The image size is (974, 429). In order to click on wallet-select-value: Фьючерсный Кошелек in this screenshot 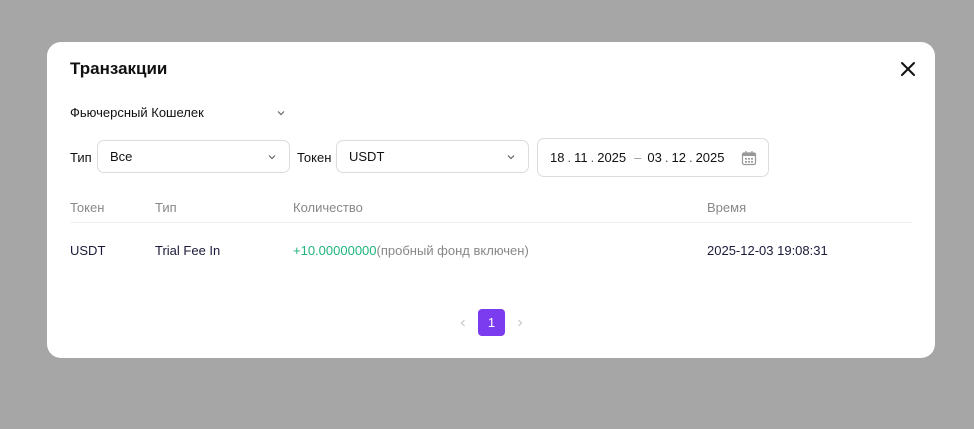, I will do `click(137, 112)`.